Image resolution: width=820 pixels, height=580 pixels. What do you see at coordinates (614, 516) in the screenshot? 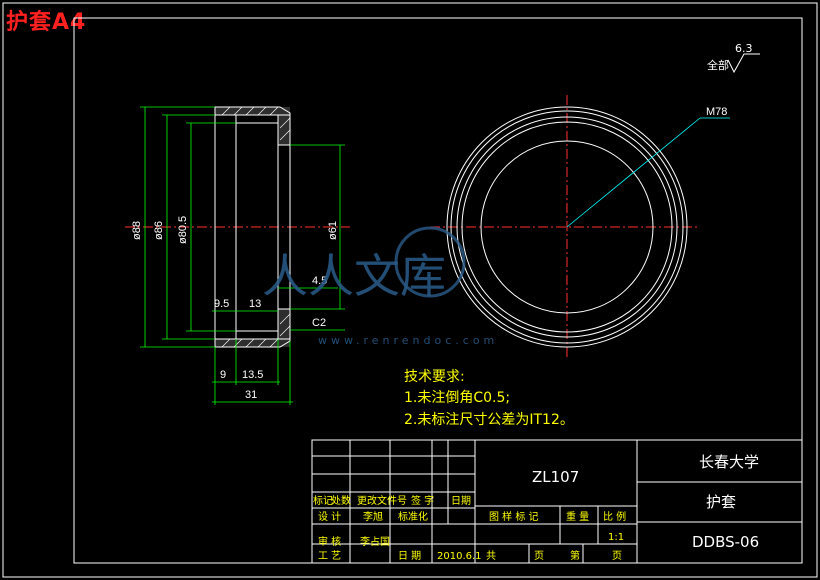
I see `tb-scale: 比 例` at bounding box center [614, 516].